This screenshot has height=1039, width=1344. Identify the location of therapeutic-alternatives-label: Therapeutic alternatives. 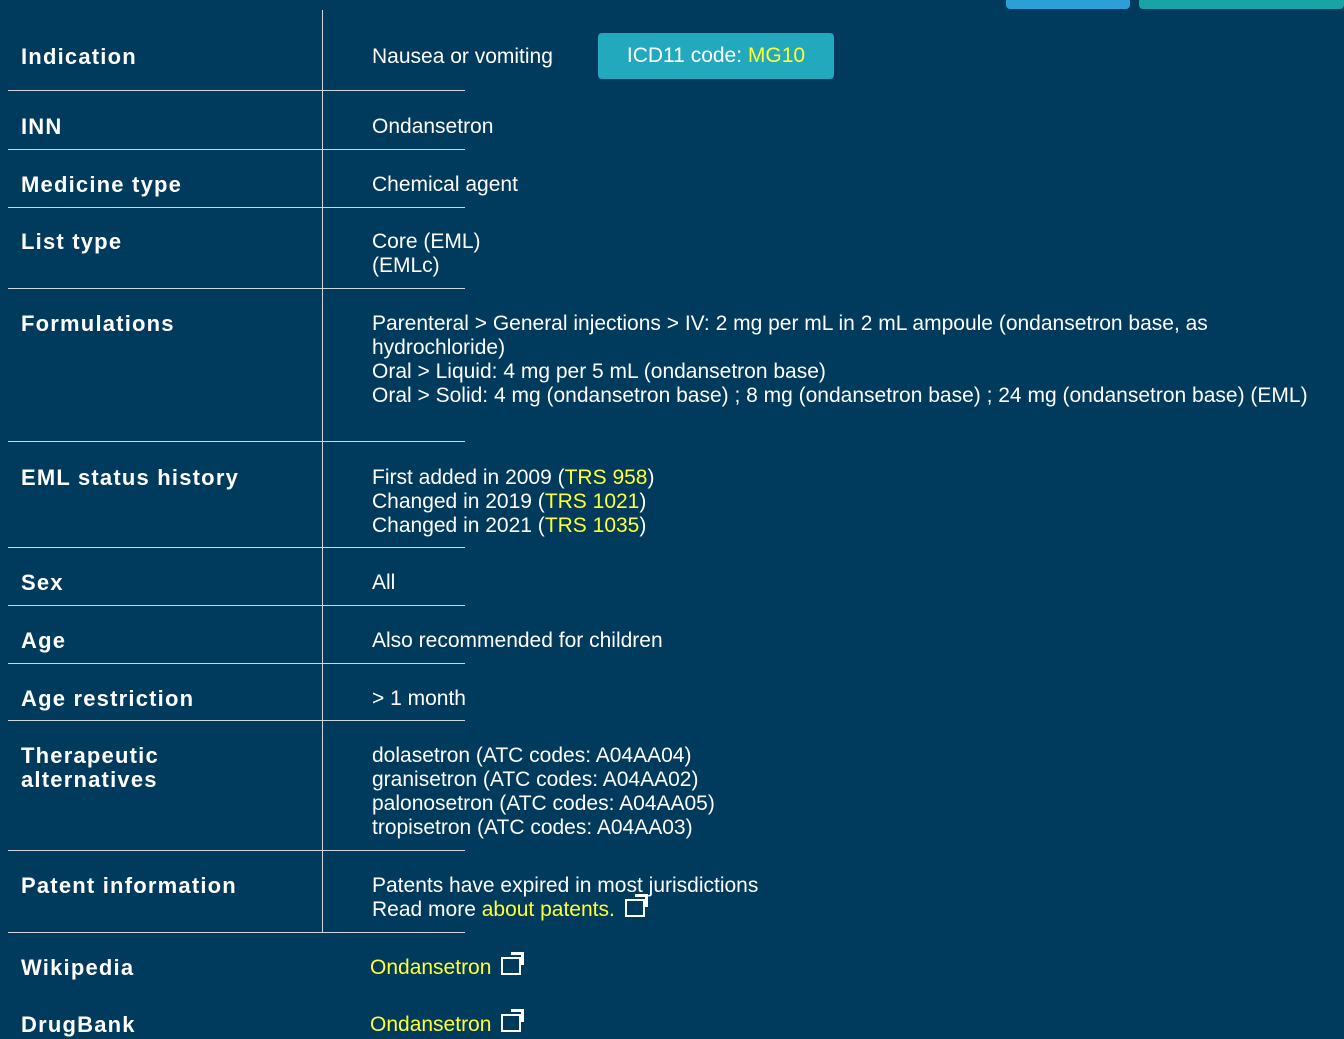
(90, 767).